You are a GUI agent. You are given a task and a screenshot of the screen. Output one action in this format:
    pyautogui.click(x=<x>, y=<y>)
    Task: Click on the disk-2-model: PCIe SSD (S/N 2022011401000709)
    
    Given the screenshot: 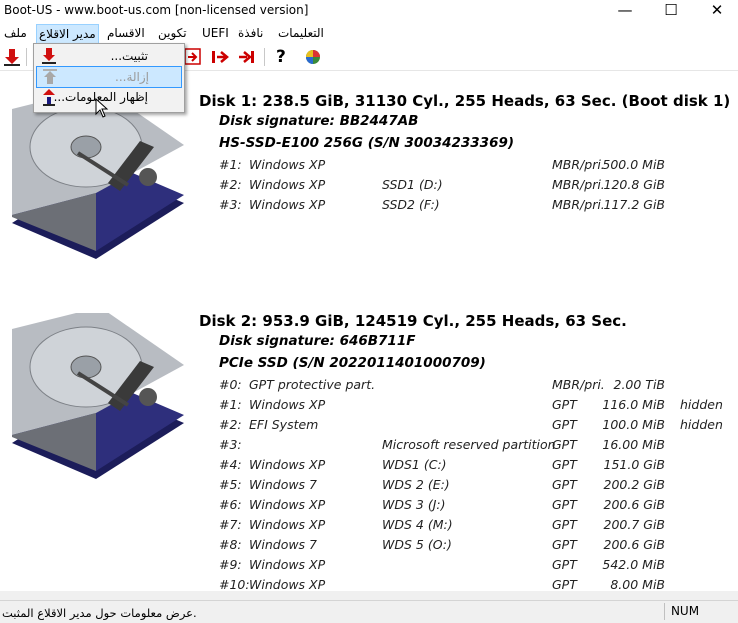 What is the action you would take?
    pyautogui.click(x=352, y=363)
    